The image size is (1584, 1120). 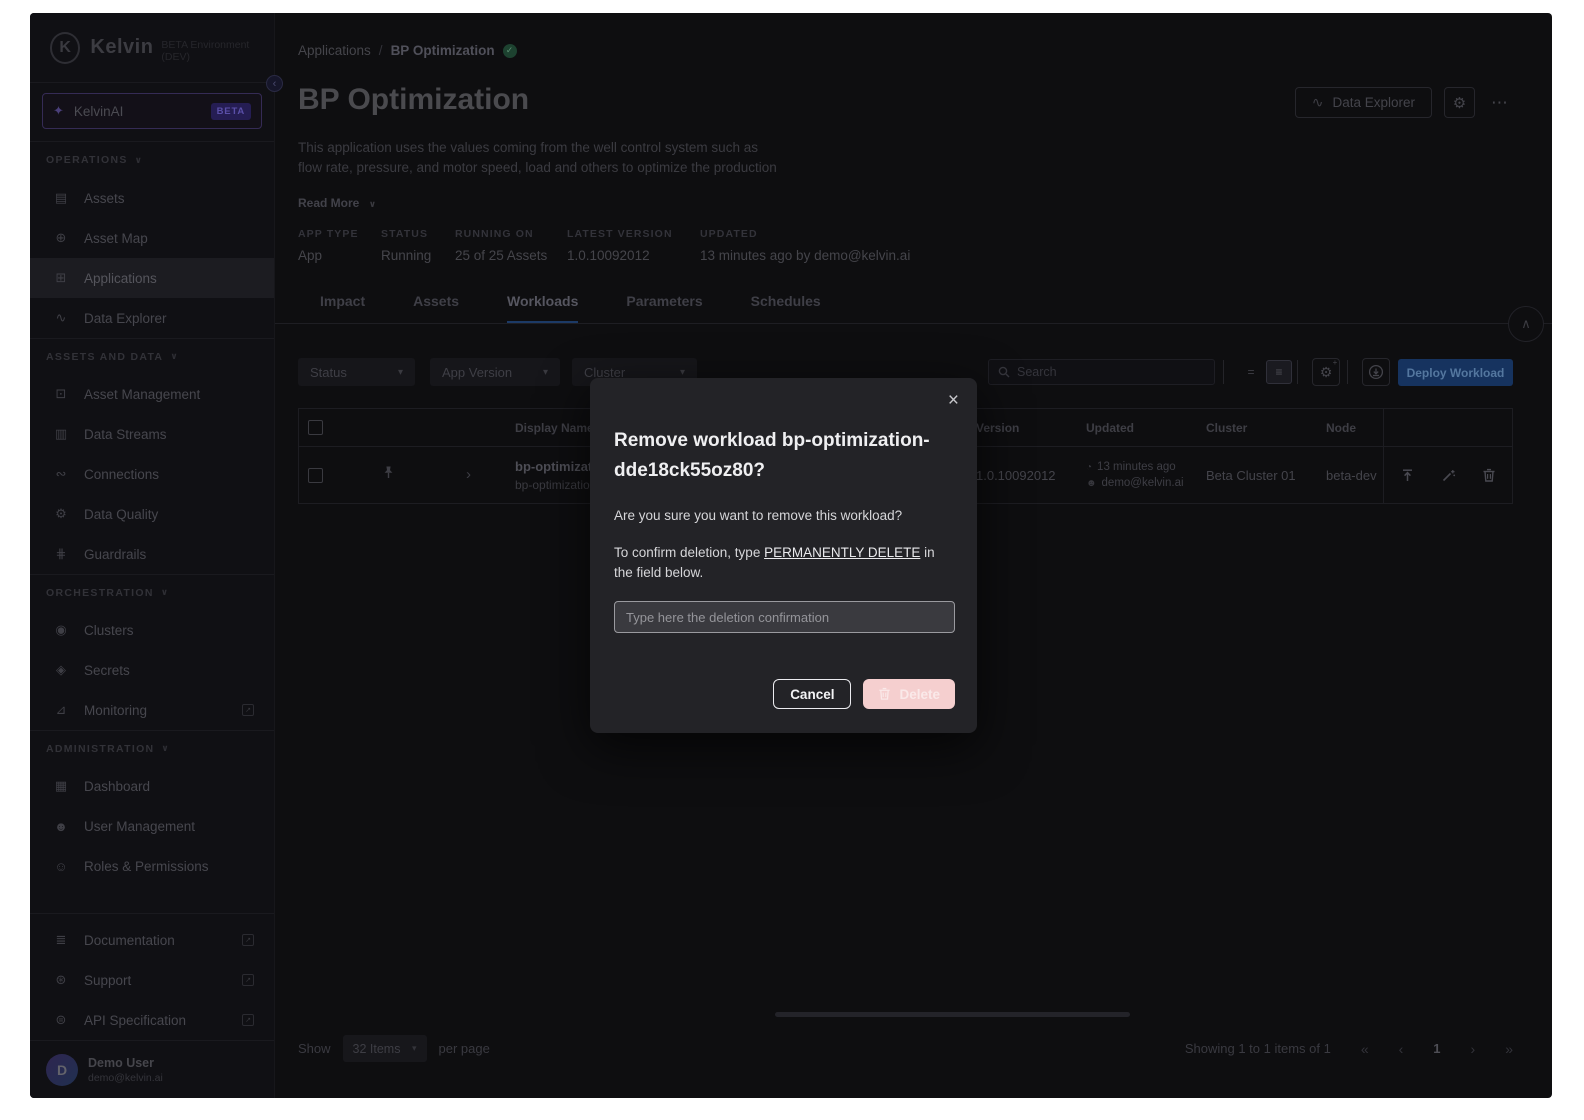 What do you see at coordinates (495, 372) in the screenshot?
I see `app-version-filter-dropdown: App Version ▾` at bounding box center [495, 372].